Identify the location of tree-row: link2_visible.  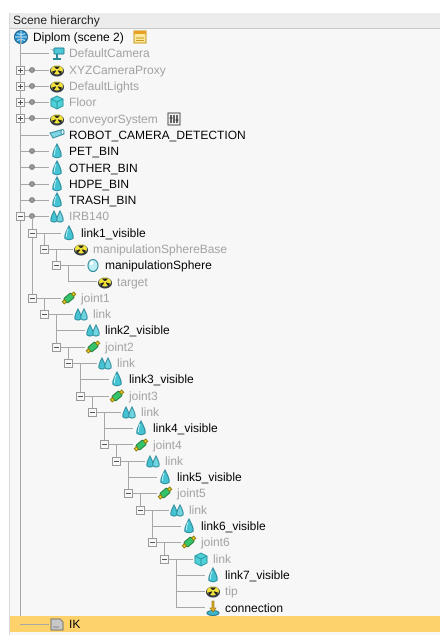
(245, 330).